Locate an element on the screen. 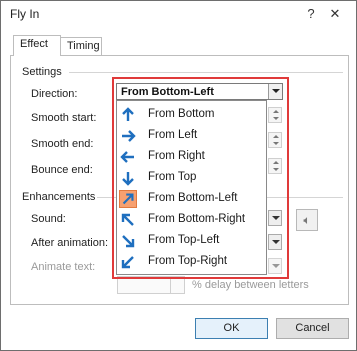  delay-between-letters-label: % delay between letters is located at coordinates (250, 285).